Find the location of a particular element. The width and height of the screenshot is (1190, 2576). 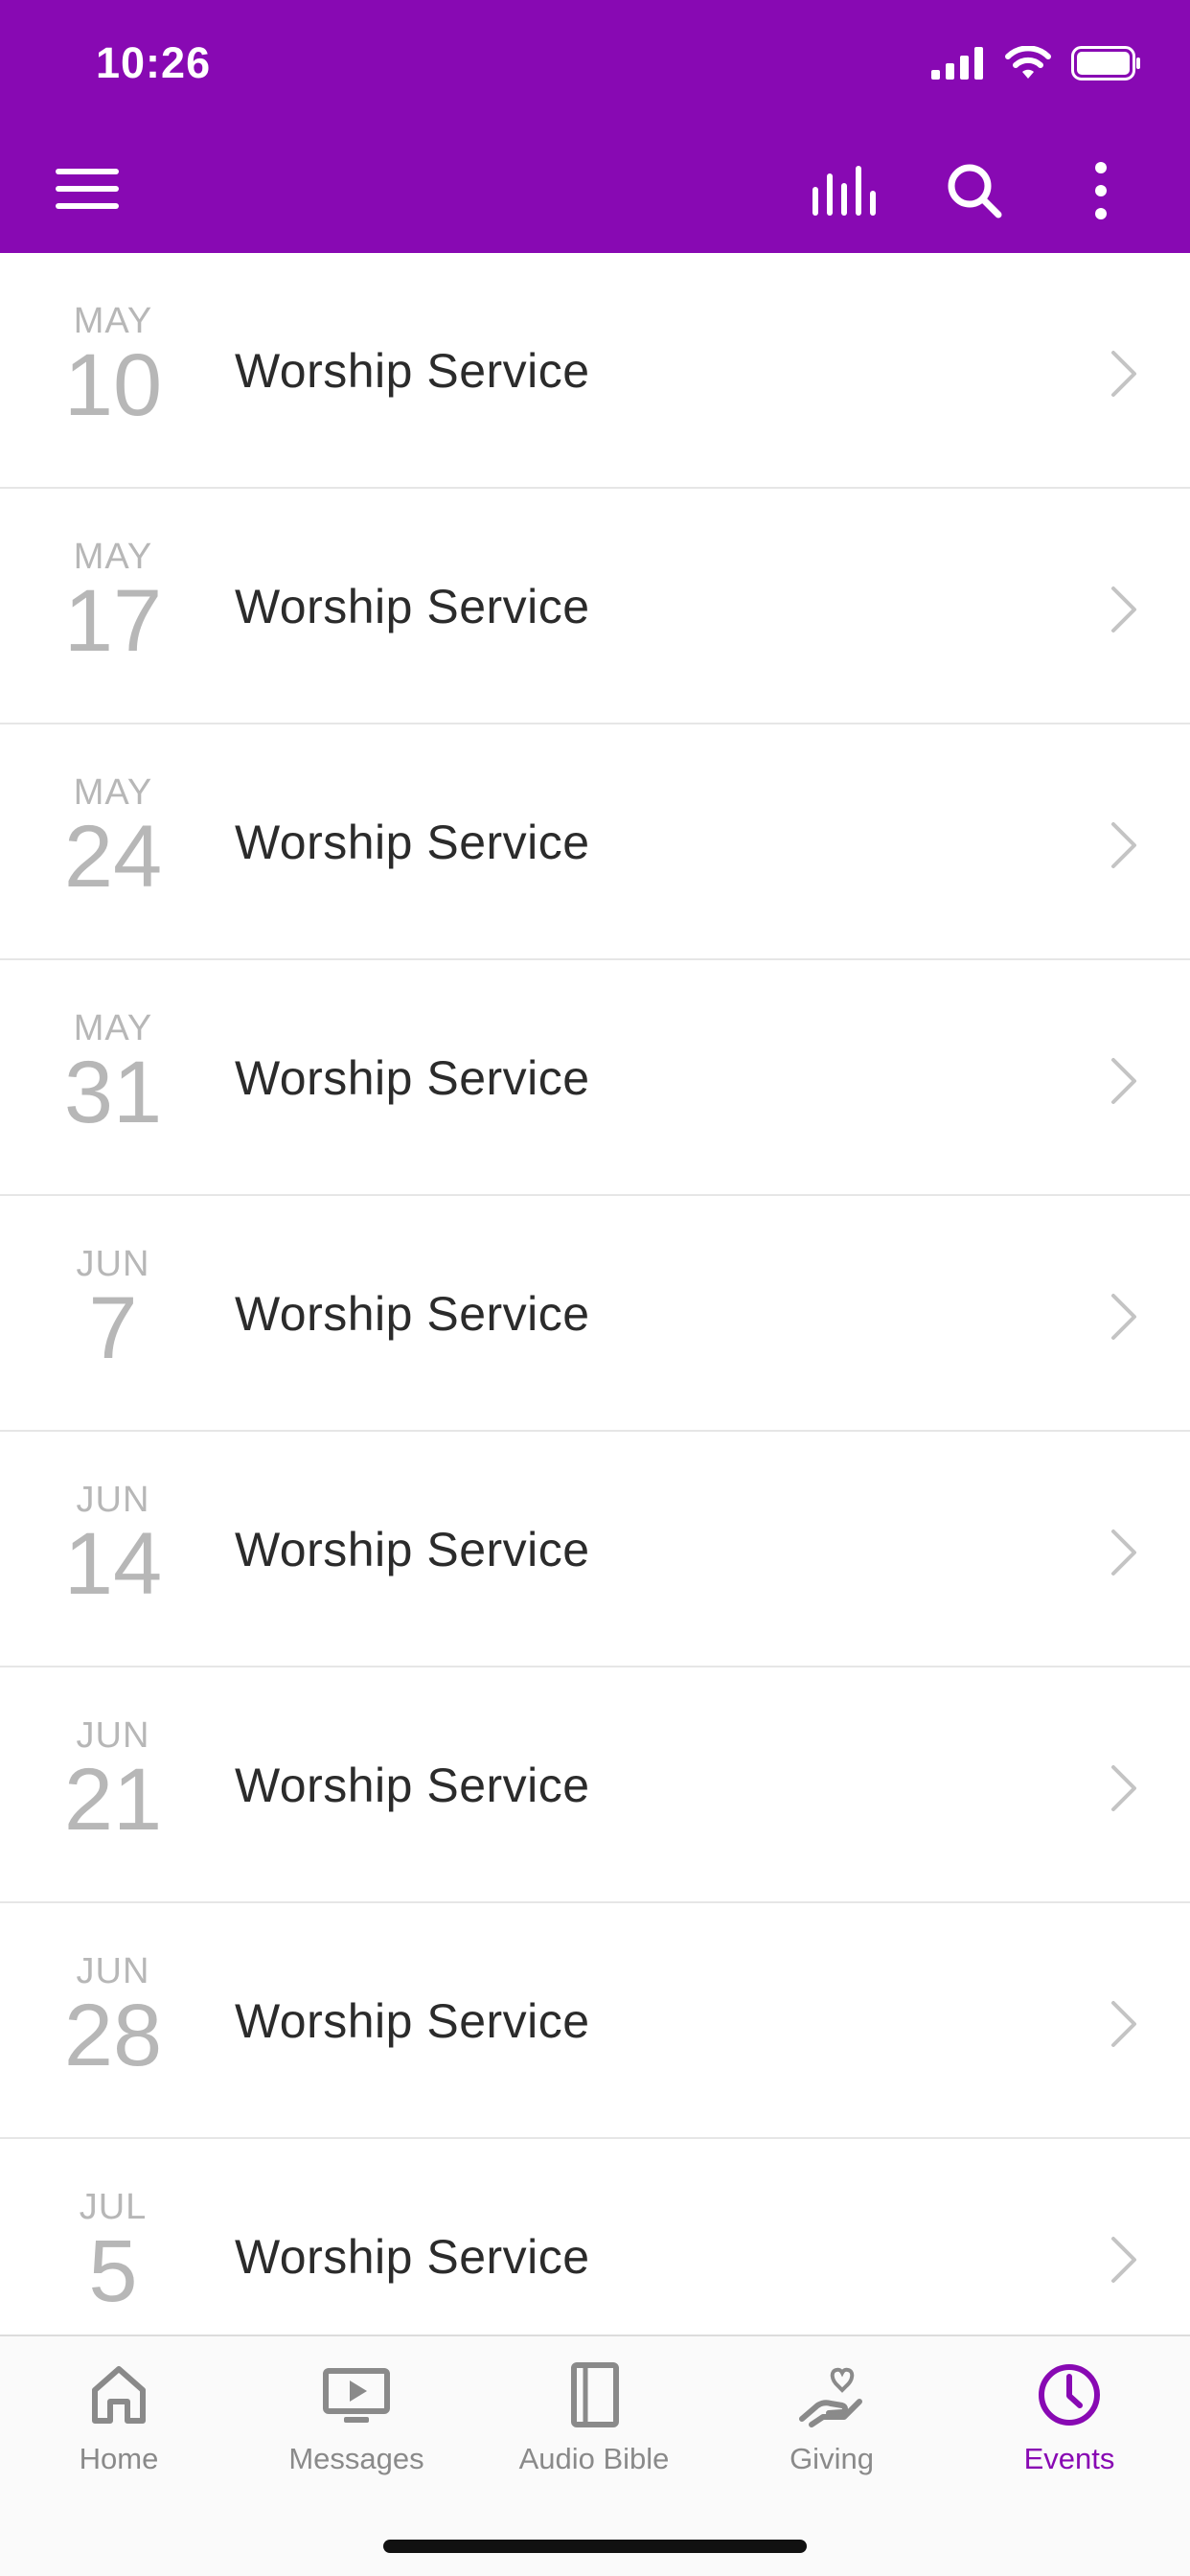

tab-label: Home is located at coordinates (119, 2458).